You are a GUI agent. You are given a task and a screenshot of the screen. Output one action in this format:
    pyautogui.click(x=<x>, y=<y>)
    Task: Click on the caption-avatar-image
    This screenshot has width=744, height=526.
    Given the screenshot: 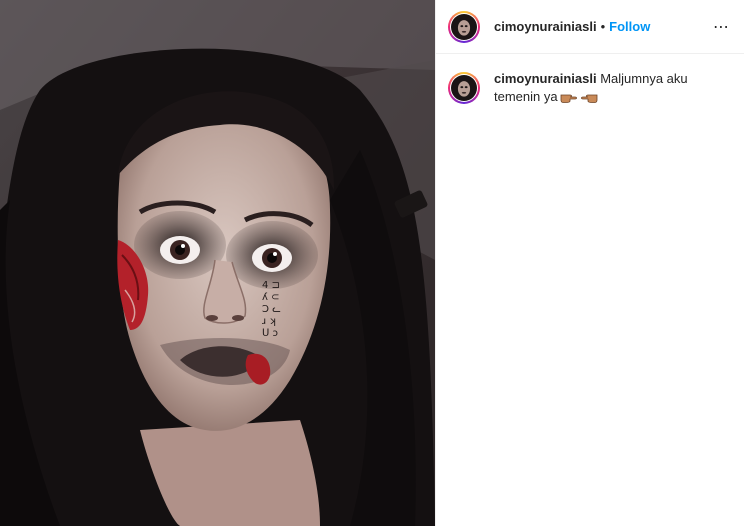 What is the action you would take?
    pyautogui.click(x=464, y=88)
    